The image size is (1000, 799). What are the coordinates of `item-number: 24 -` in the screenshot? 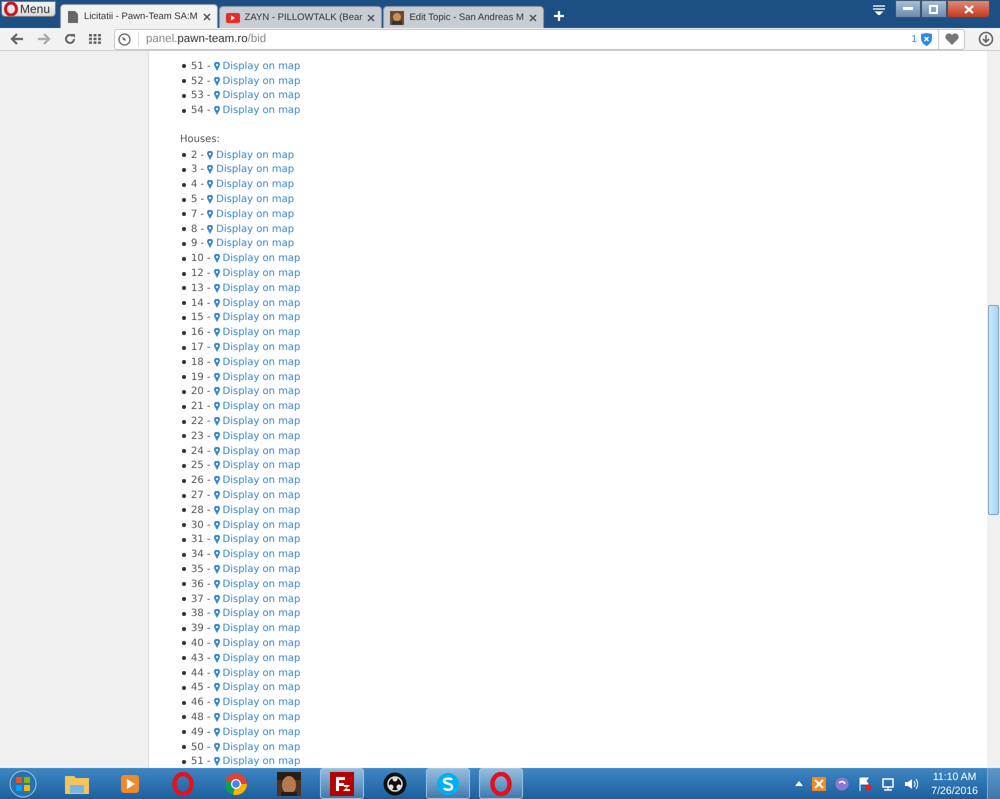 It's located at (201, 451).